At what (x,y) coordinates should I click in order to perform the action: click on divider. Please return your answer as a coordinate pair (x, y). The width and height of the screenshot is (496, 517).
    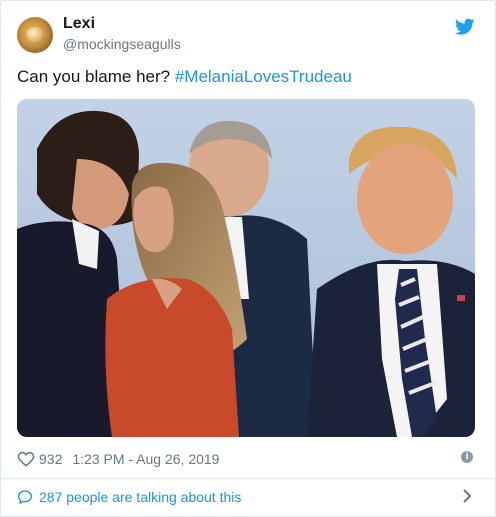
    Looking at the image, I should click on (248, 478).